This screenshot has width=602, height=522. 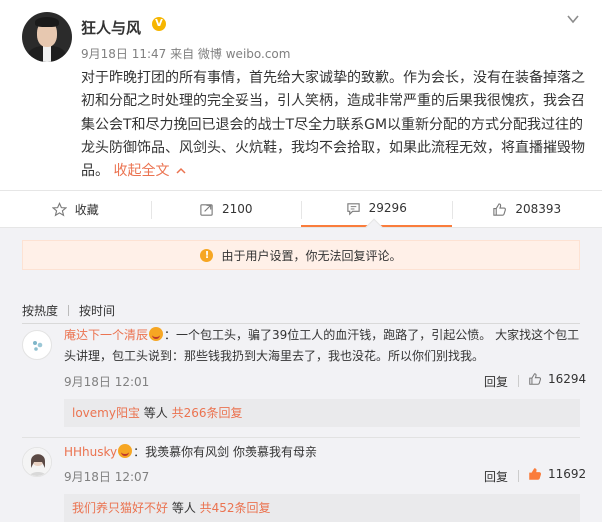 I want to click on like-count: 208393, so click(x=538, y=209).